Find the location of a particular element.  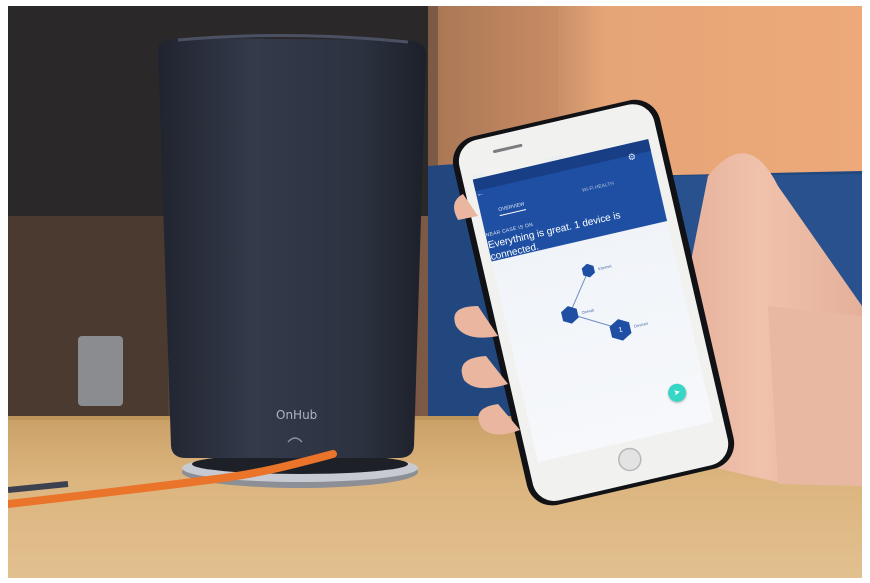

carrier-label: AT&T is located at coordinates (478, 177).